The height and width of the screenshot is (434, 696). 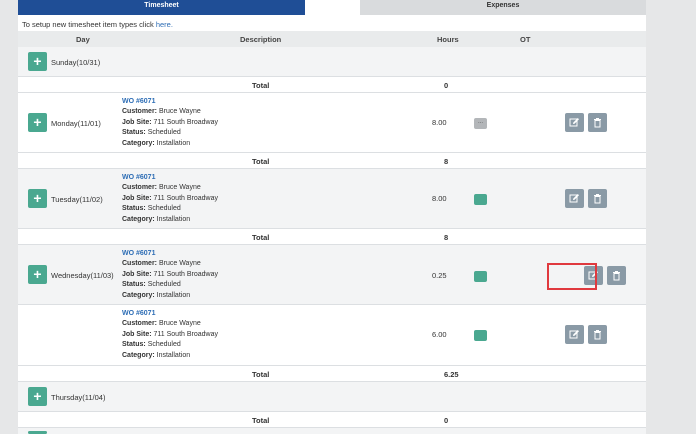 I want to click on setup-link: here., so click(x=164, y=24).